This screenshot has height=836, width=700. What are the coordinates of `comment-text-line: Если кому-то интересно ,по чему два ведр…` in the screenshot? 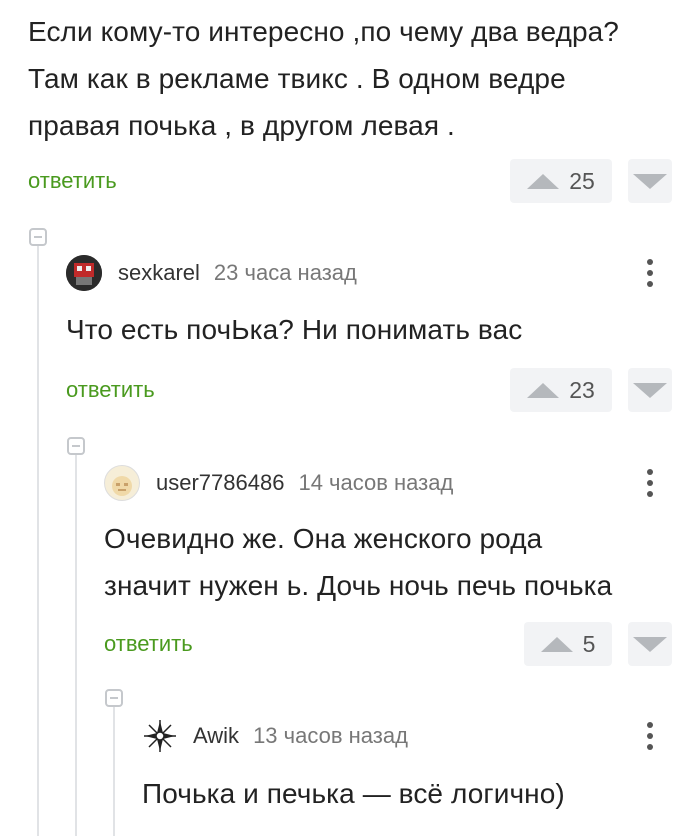 It's located at (323, 31).